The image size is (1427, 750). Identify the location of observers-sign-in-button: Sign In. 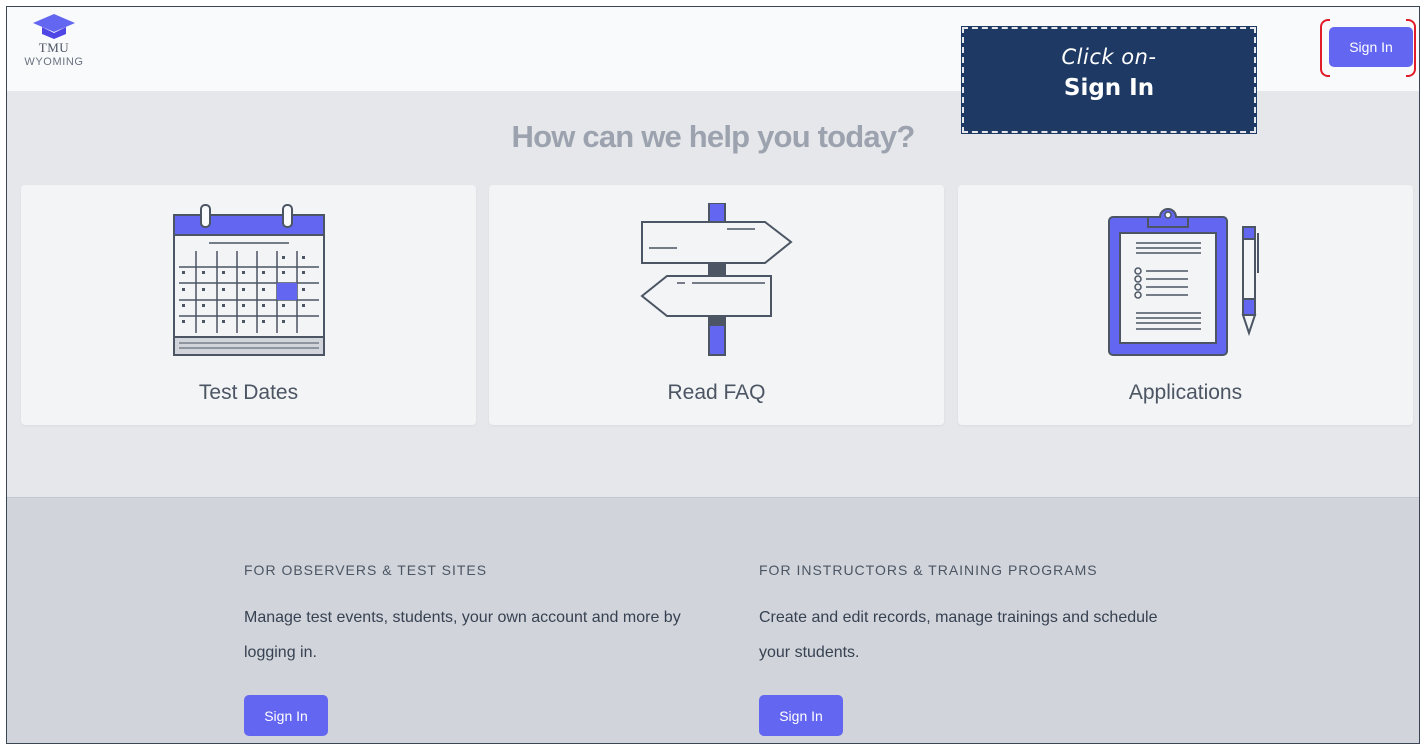
(286, 715).